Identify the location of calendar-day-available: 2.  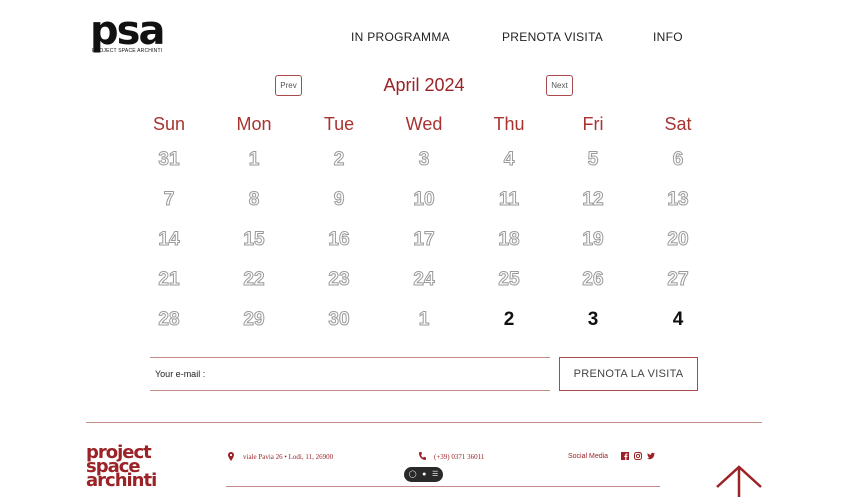
(509, 320).